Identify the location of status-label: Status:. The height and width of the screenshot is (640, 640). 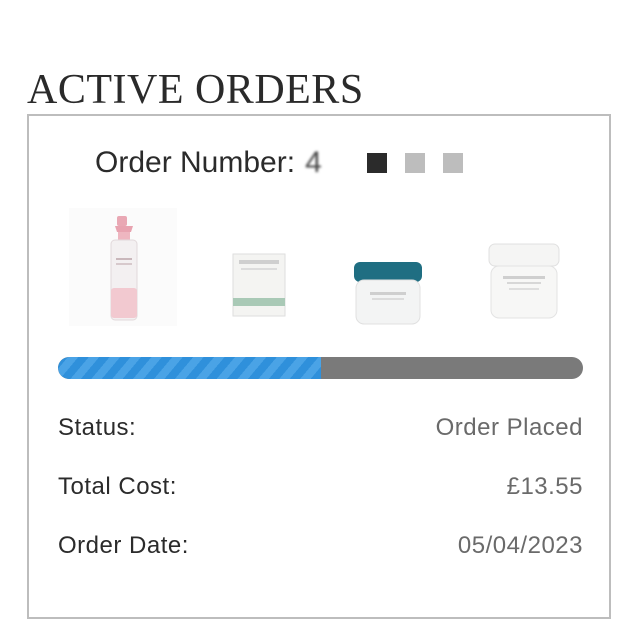
(97, 427).